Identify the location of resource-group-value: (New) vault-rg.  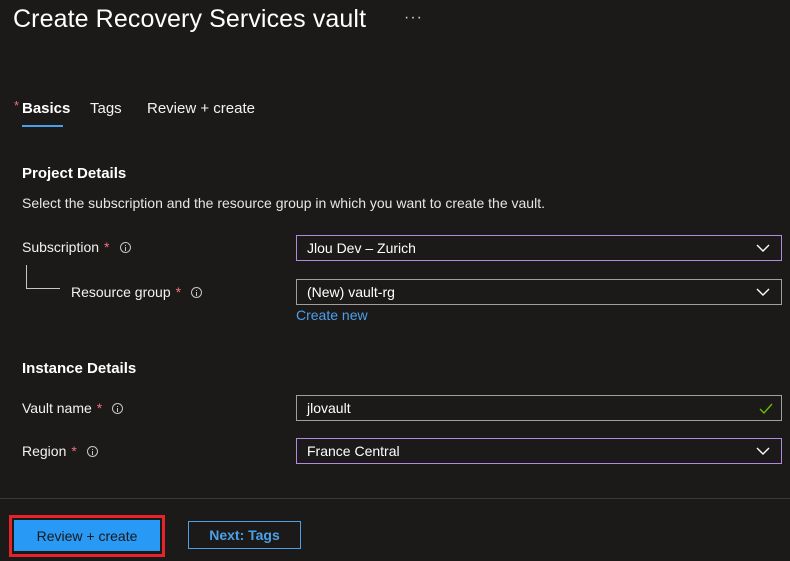
(351, 292).